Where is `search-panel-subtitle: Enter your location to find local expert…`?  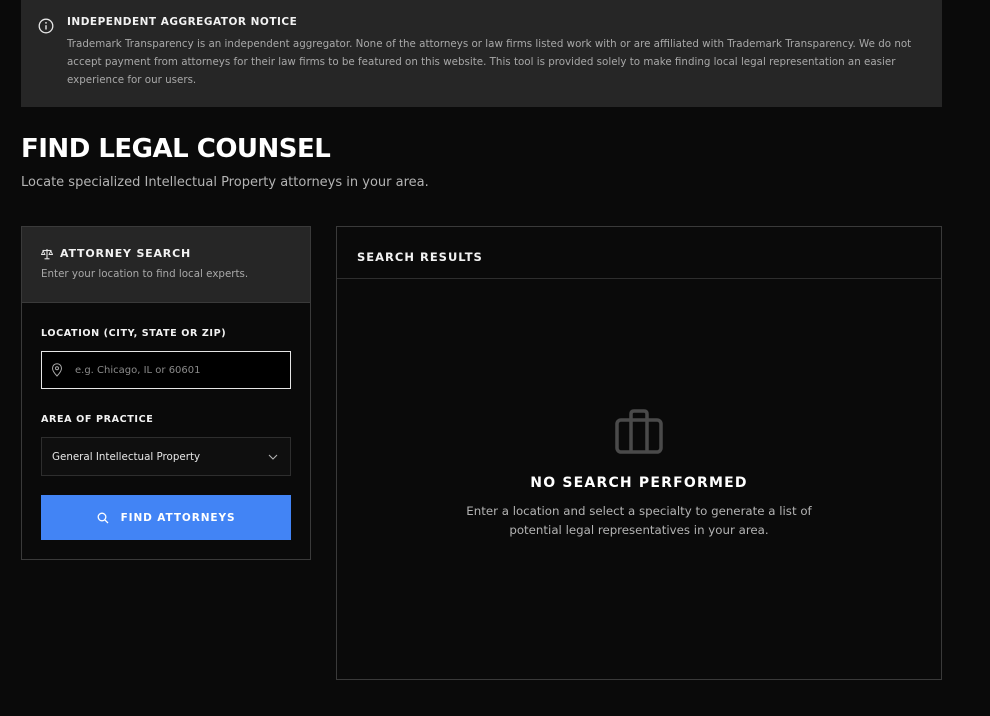
search-panel-subtitle: Enter your location to find local expert… is located at coordinates (145, 274).